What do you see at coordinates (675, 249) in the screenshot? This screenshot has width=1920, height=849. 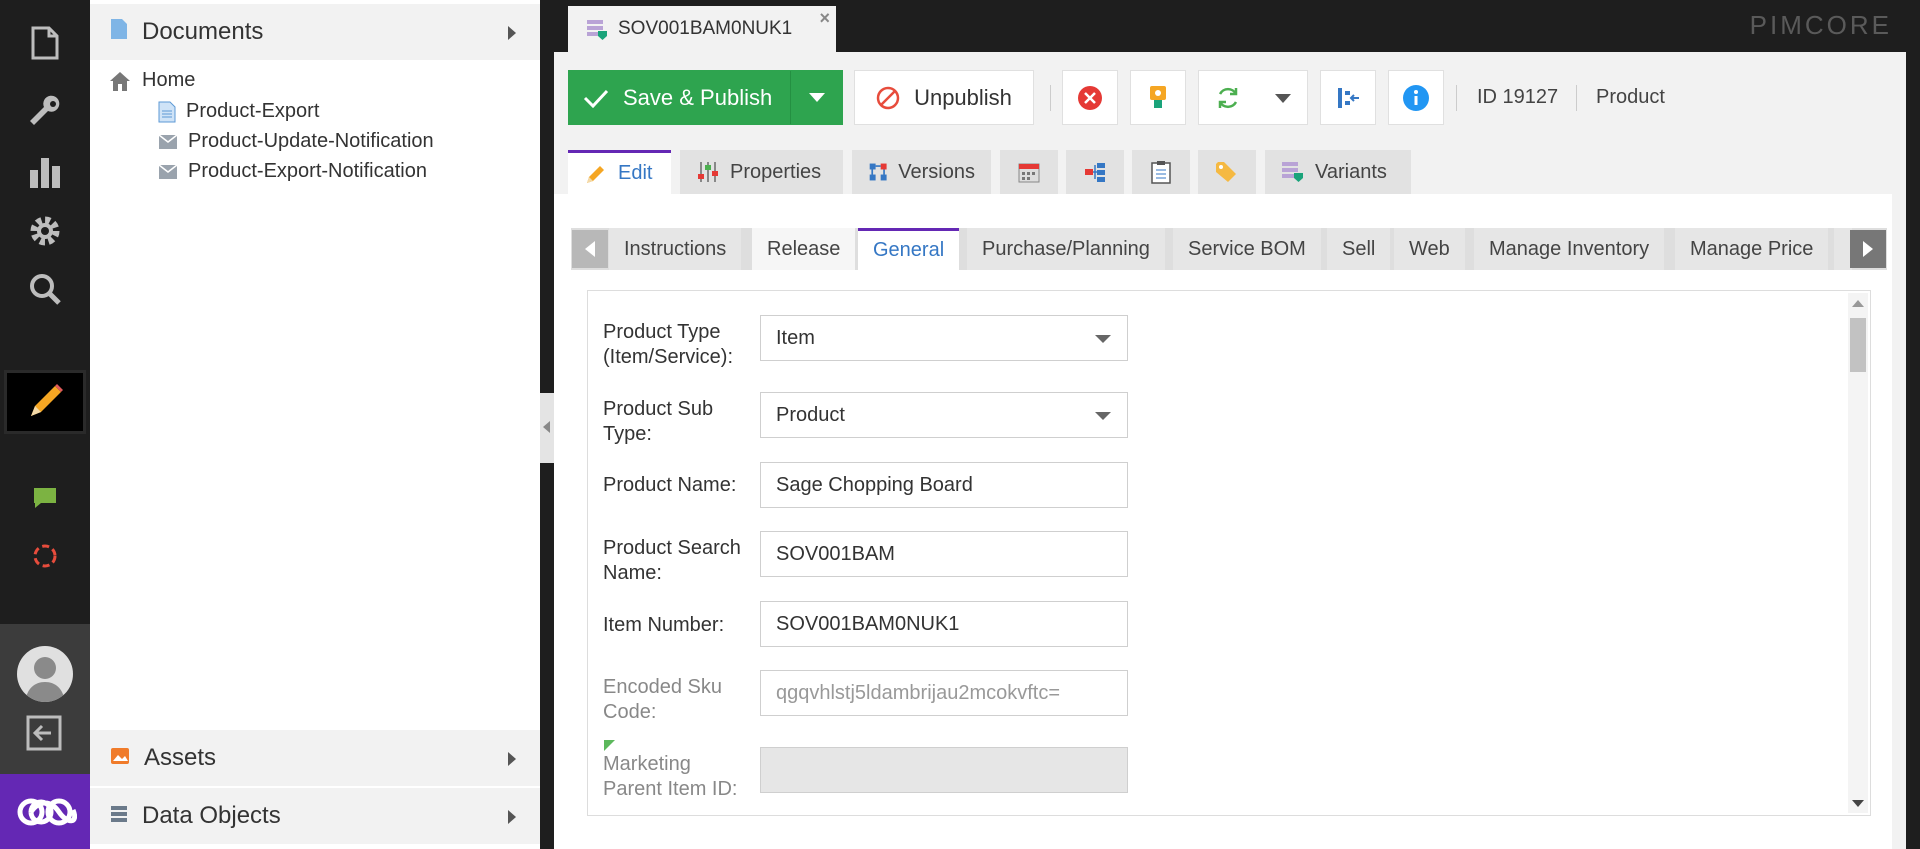 I see `subtab-instructions: Instructions` at bounding box center [675, 249].